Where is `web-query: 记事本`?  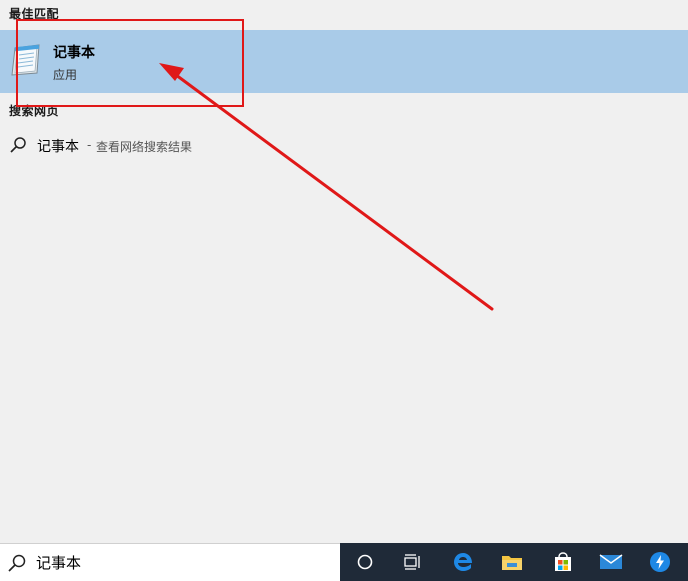
web-query: 记事本 is located at coordinates (58, 147).